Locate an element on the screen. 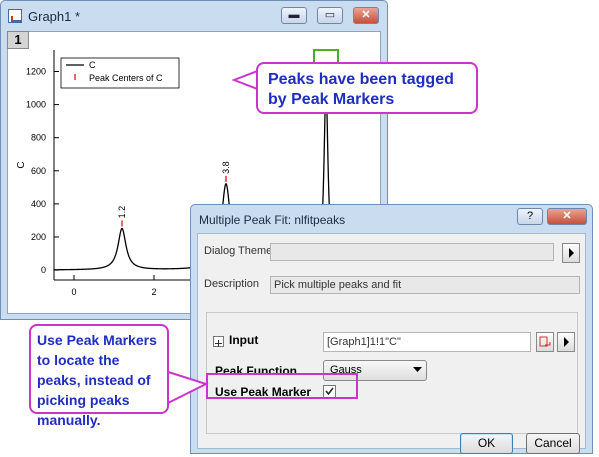 The width and height of the screenshot is (599, 457). x-tick-label: 0 is located at coordinates (73, 292).